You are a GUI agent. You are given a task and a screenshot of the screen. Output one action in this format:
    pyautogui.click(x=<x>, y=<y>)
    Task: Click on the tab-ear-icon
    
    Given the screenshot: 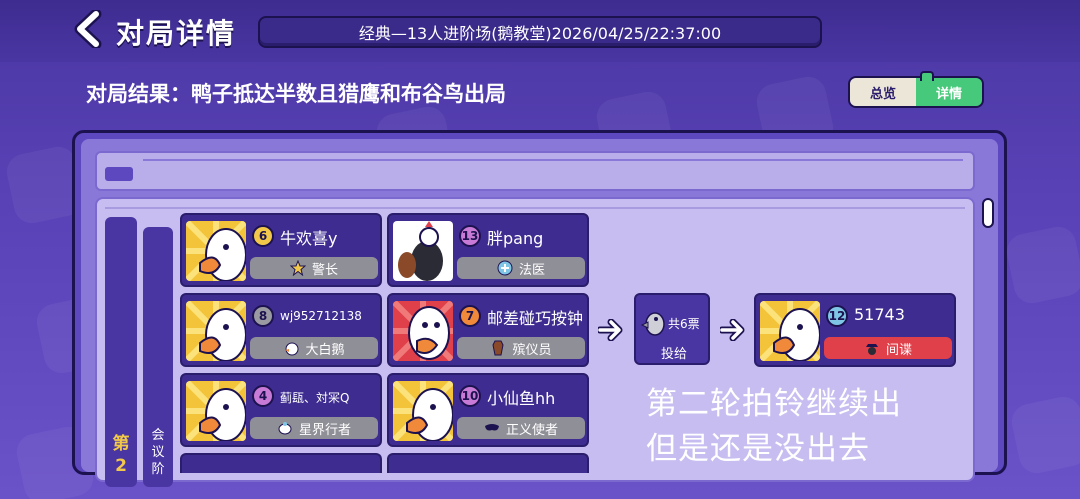 What is the action you would take?
    pyautogui.click(x=927, y=76)
    